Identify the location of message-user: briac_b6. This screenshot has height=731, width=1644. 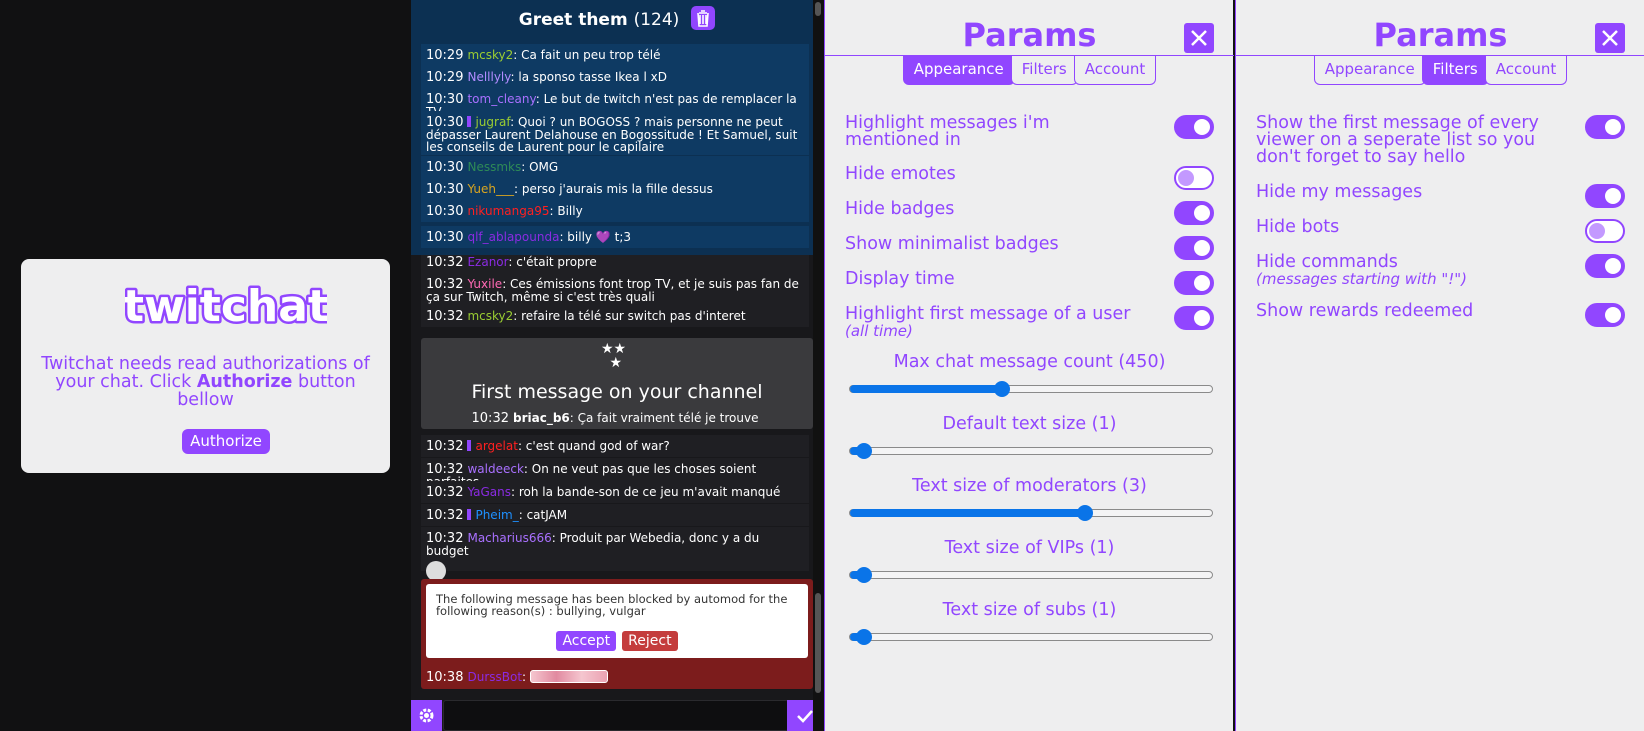
(541, 418).